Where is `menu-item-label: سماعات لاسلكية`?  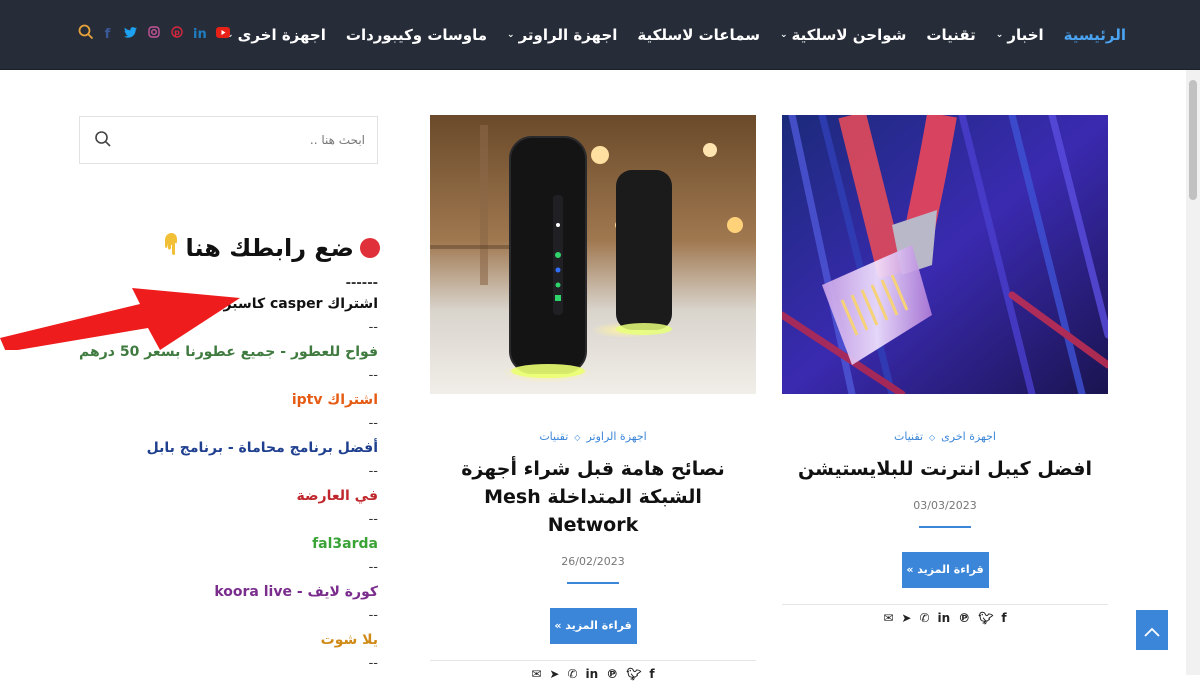
menu-item-label: سماعات لاسلكية is located at coordinates (698, 35).